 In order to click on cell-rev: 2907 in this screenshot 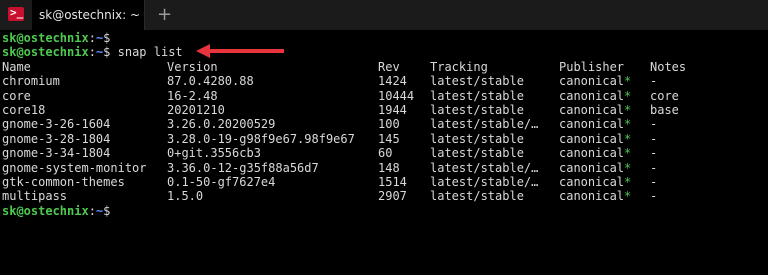, I will do `click(392, 196)`.